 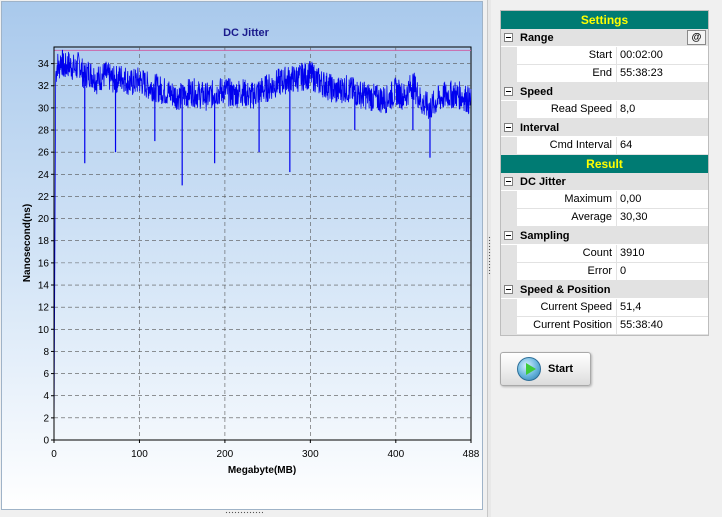 What do you see at coordinates (139, 454) in the screenshot?
I see `x-tick-label: 100` at bounding box center [139, 454].